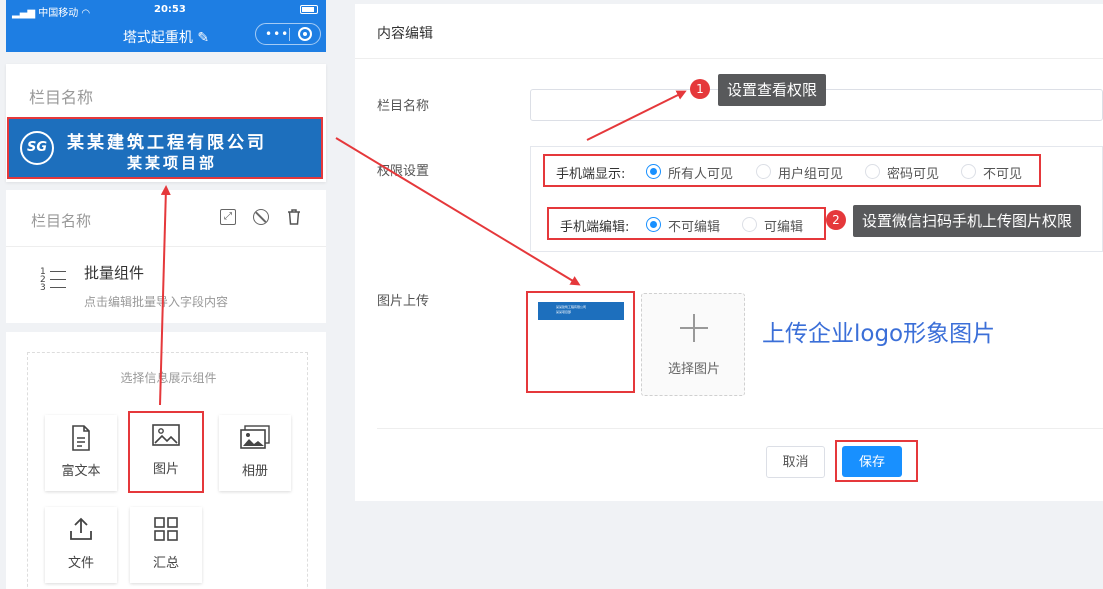 This screenshot has height=589, width=1103. What do you see at coordinates (255, 453) in the screenshot?
I see `component-album: 相册` at bounding box center [255, 453].